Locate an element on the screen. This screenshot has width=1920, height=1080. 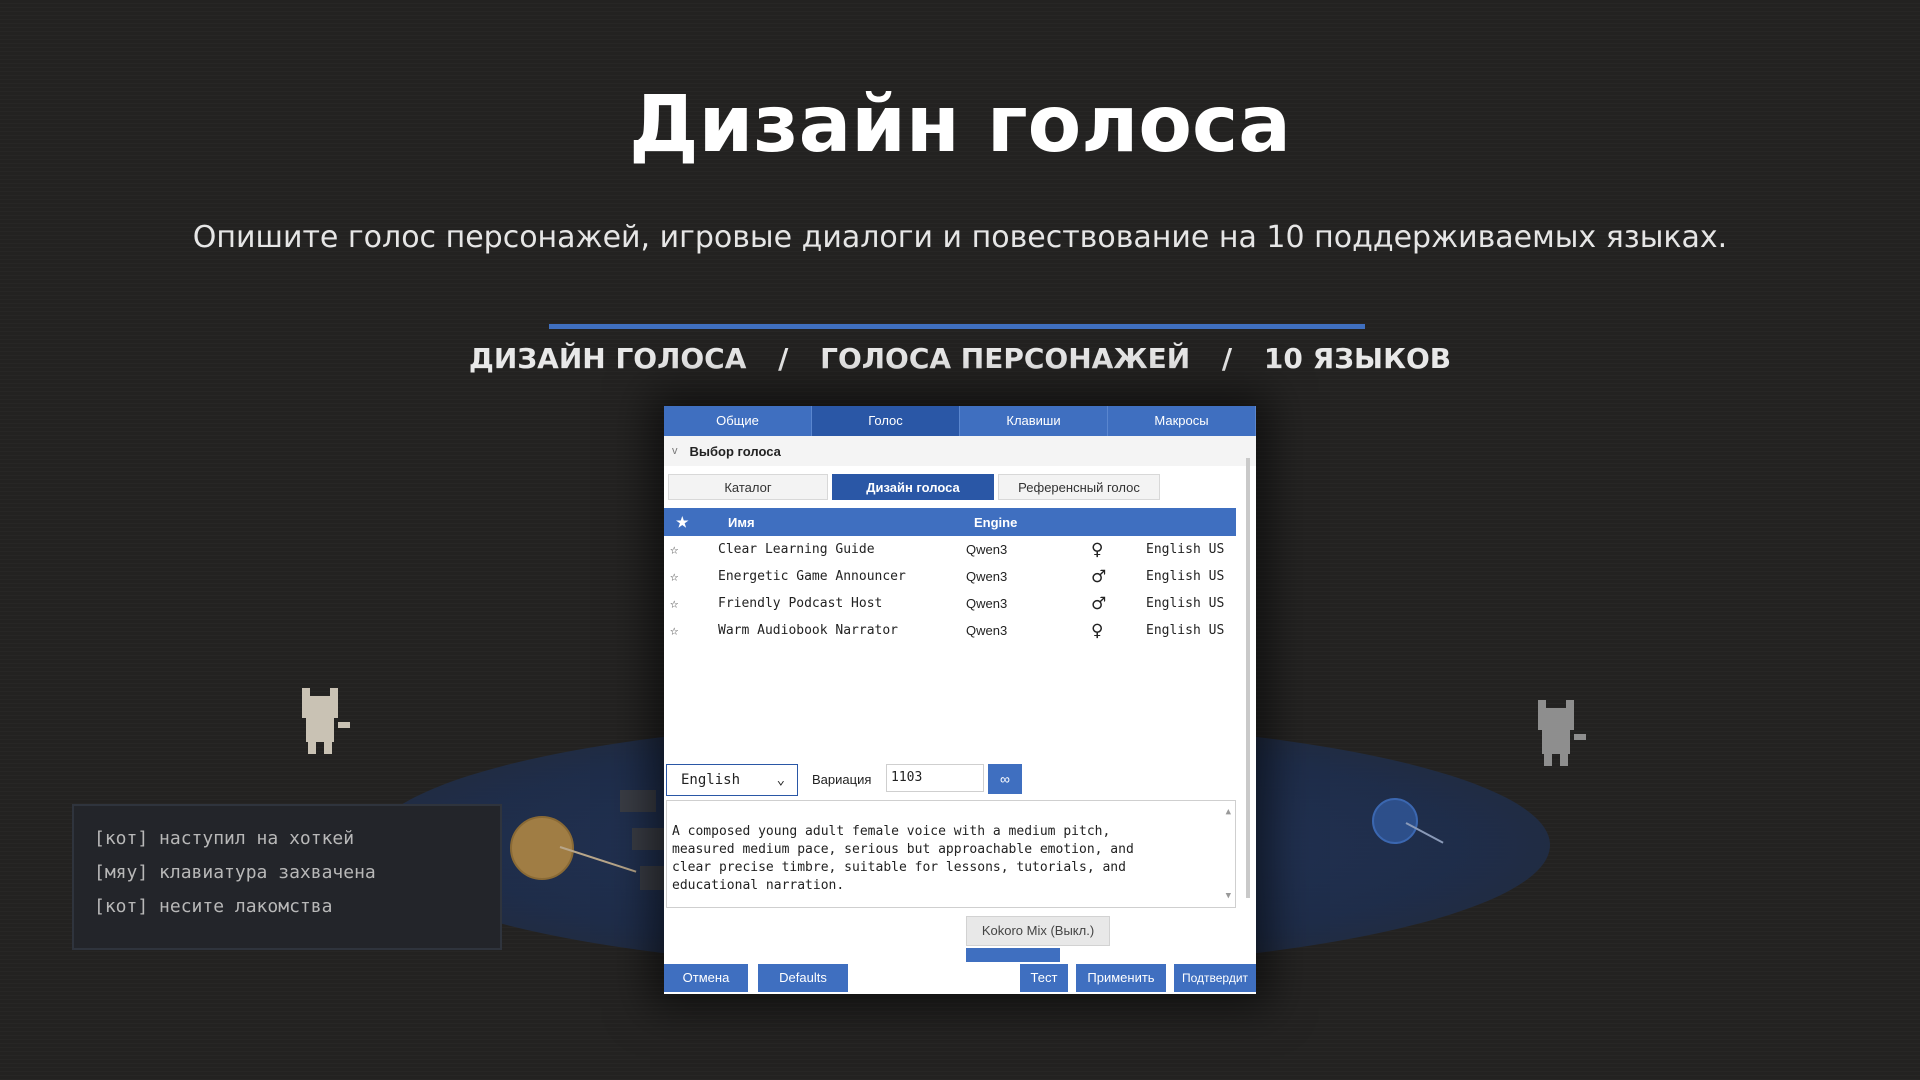
language-select: English ⌄ is located at coordinates (732, 780).